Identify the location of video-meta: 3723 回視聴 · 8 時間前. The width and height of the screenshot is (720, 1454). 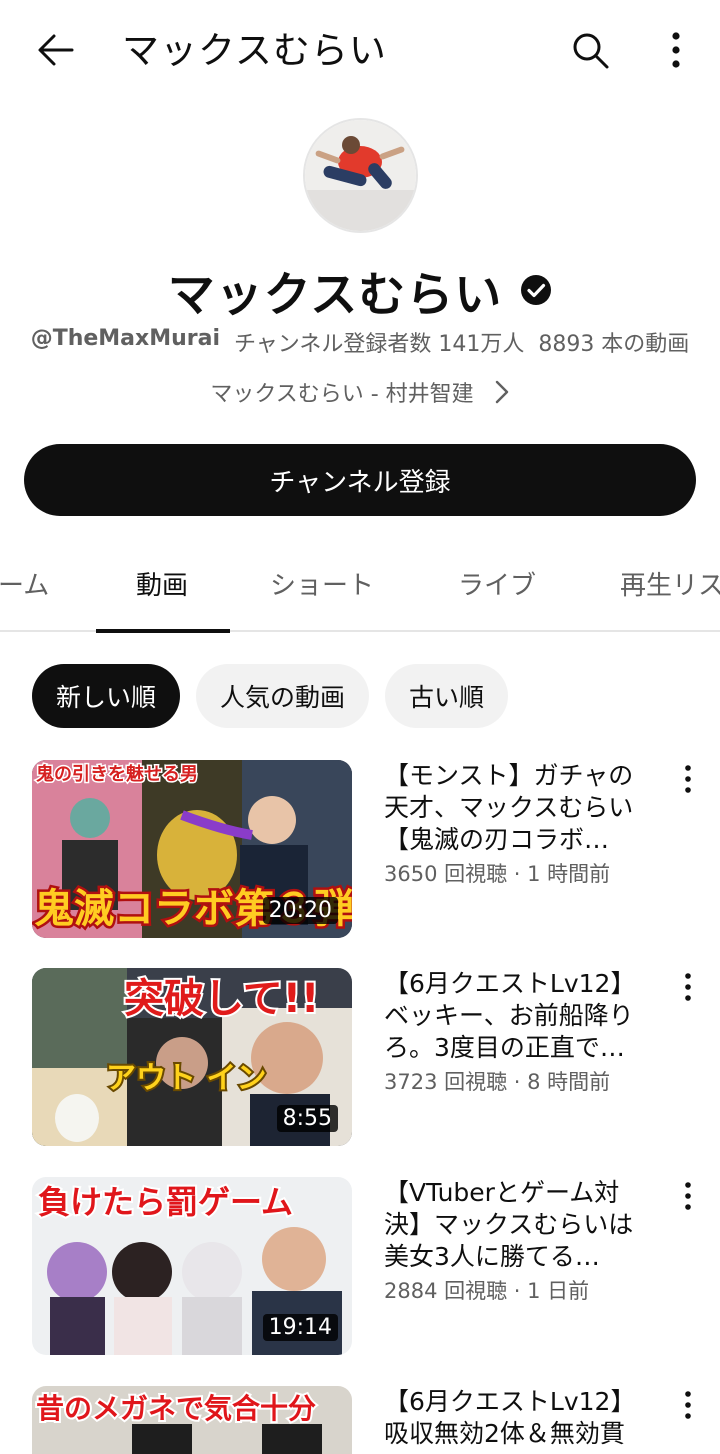
(497, 1082).